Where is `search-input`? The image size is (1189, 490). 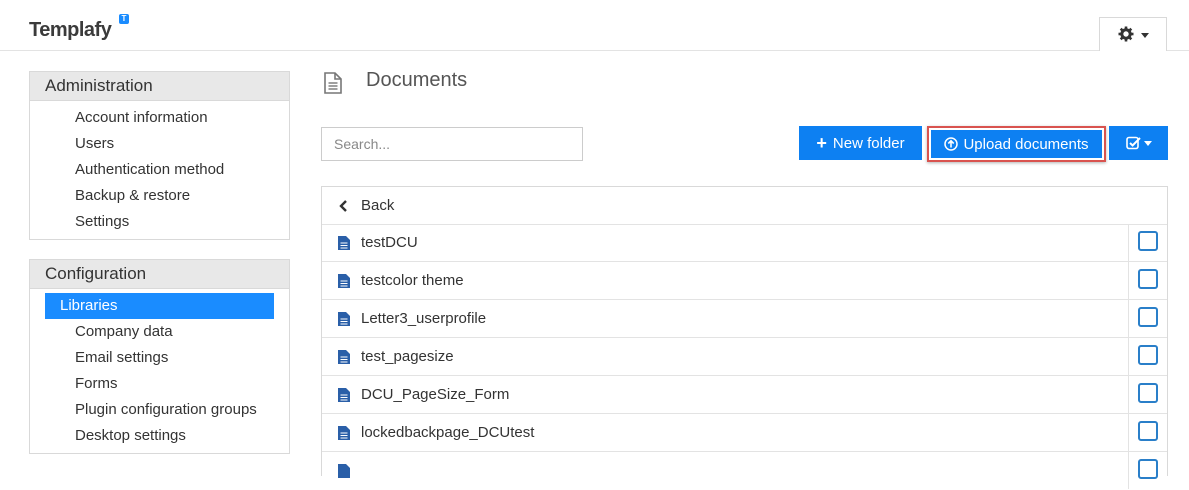 search-input is located at coordinates (452, 144).